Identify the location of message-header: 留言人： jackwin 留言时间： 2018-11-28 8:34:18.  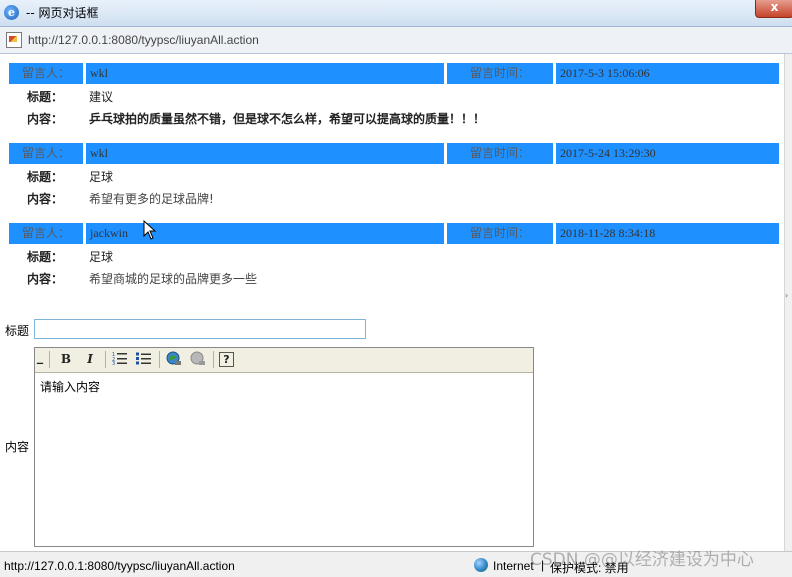
(394, 233).